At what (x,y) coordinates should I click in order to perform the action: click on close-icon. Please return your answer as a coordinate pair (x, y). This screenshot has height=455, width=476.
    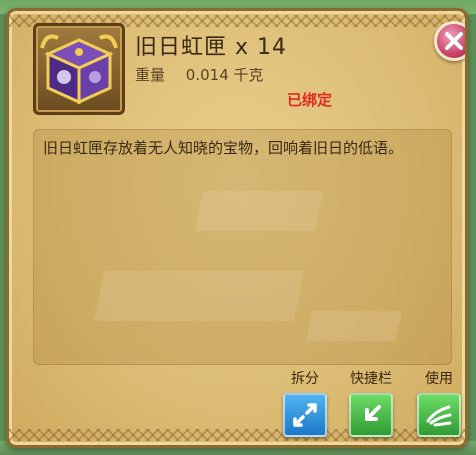
    Looking at the image, I should click on (454, 41).